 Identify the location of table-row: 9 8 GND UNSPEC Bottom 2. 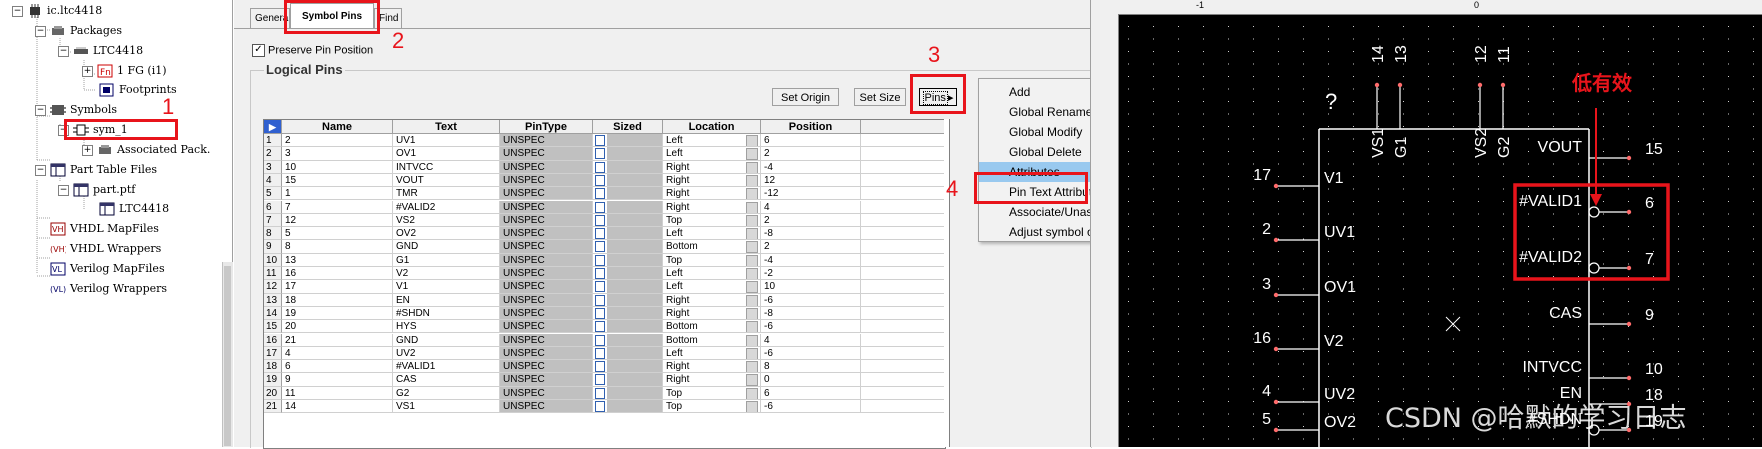
(604, 247).